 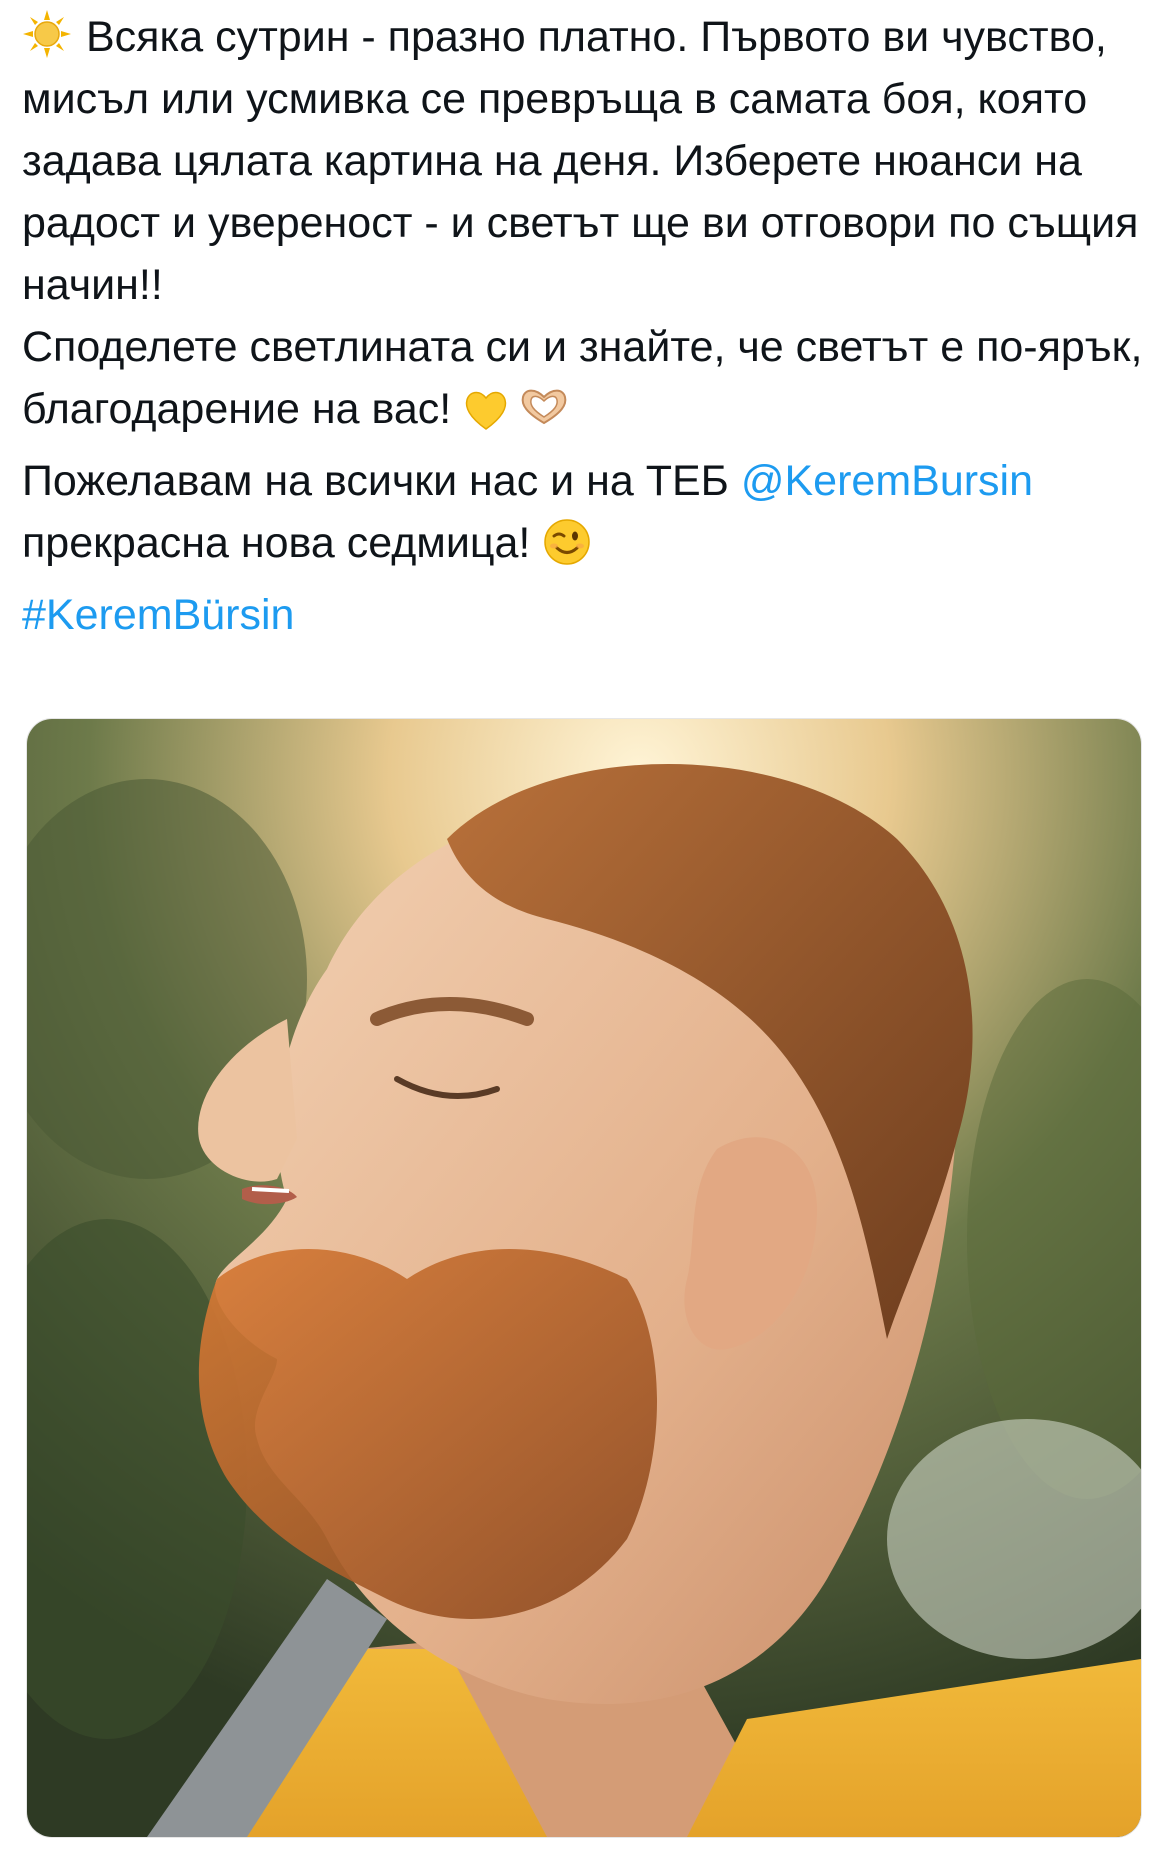 I want to click on hashtag-link: #KeremBürsin, so click(x=158, y=615).